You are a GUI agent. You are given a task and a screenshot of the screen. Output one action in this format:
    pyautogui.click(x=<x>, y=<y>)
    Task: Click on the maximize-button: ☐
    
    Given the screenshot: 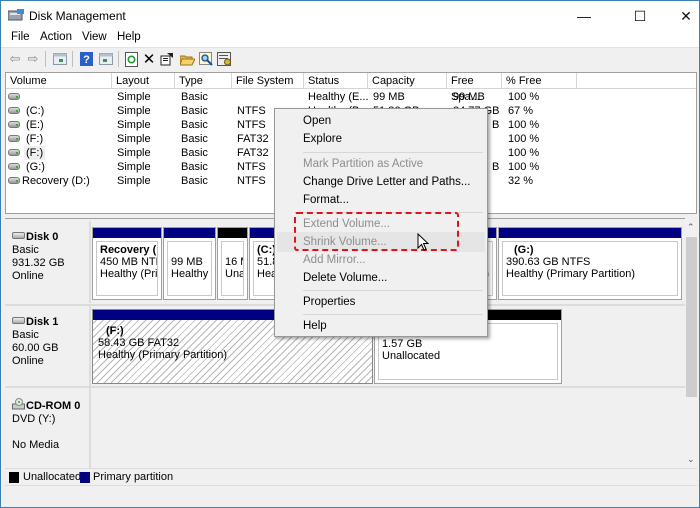 What is the action you would take?
    pyautogui.click(x=640, y=16)
    